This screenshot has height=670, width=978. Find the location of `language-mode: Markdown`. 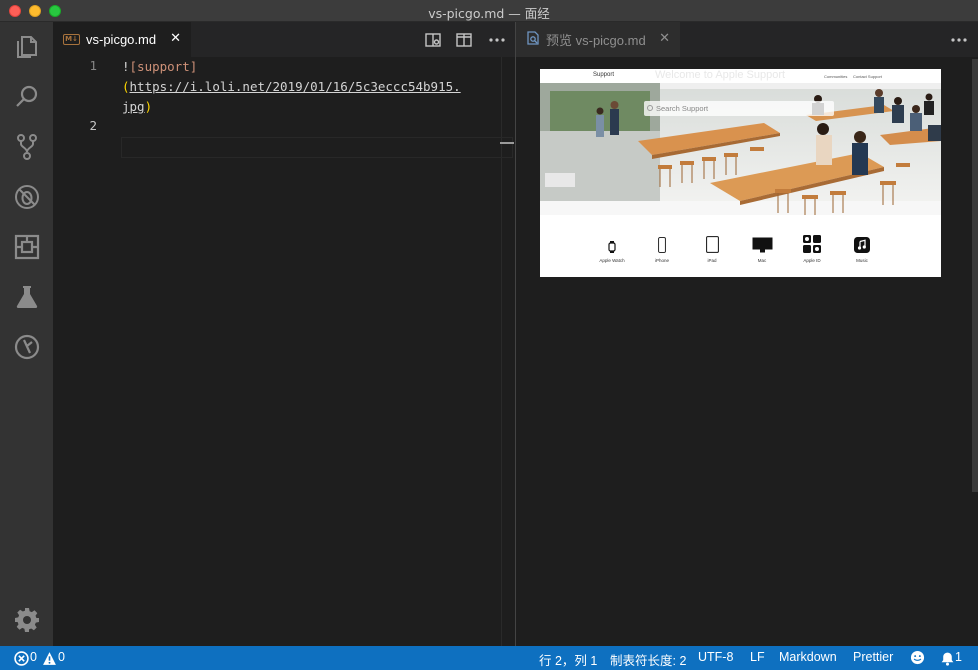

language-mode: Markdown is located at coordinates (808, 657).